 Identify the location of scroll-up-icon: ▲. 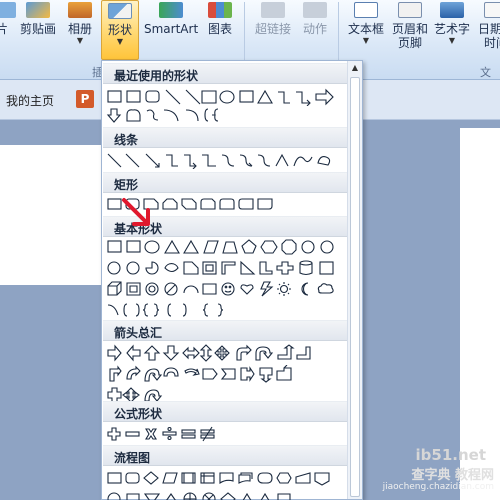
(355, 68).